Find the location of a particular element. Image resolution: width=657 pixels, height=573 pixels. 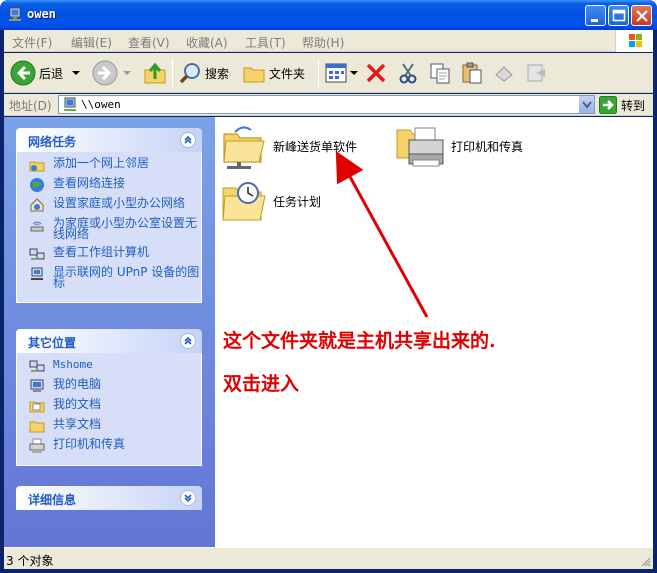

maximize-icon is located at coordinates (619, 15).